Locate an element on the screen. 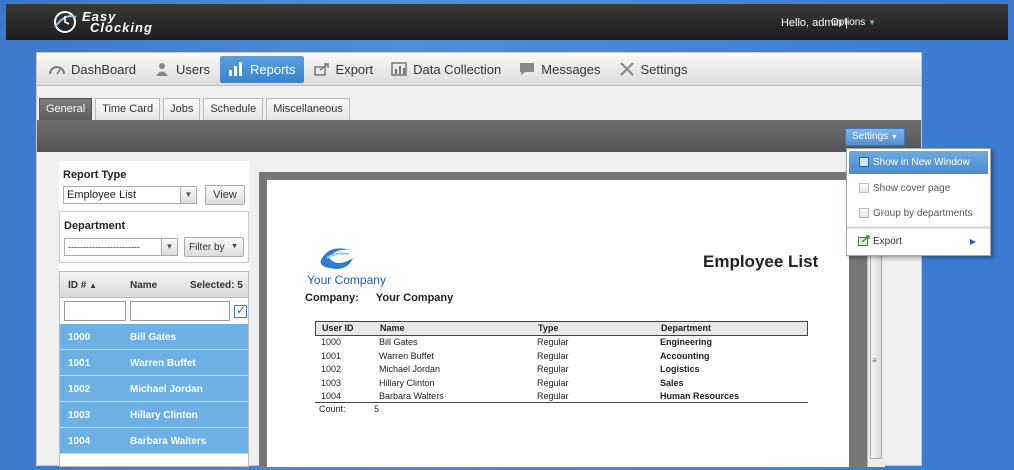 Image resolution: width=1014 pixels, height=470 pixels. grid-header: ID # ▲ Name Selected: 5 is located at coordinates (154, 285).